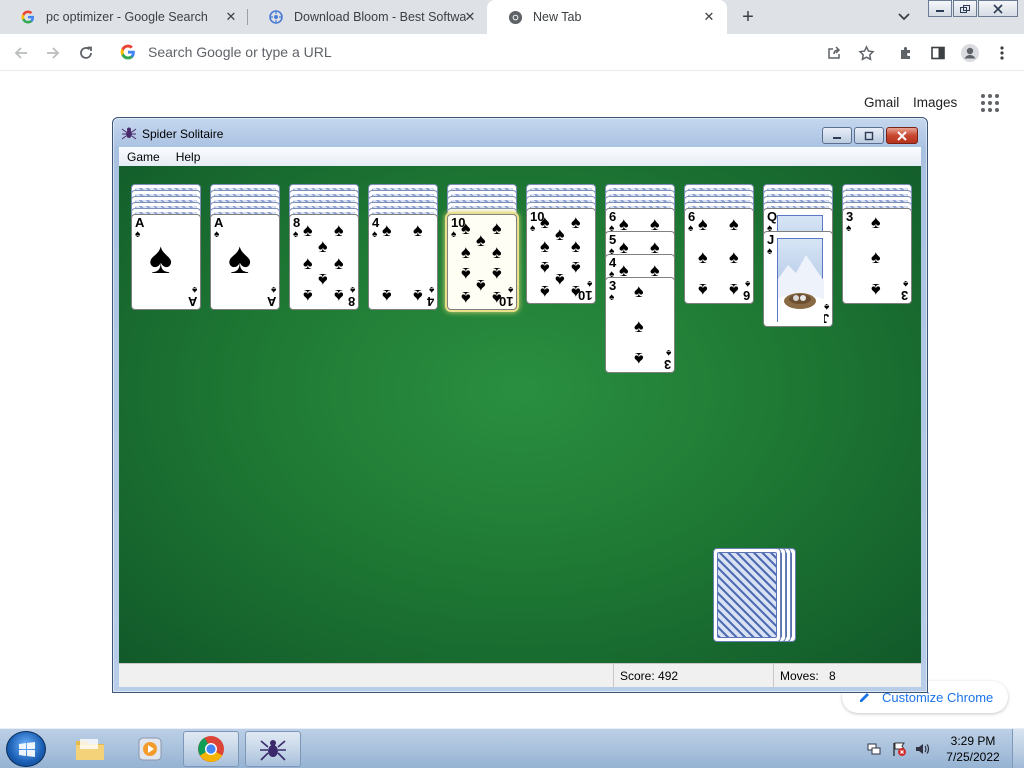 The image size is (1024, 768). I want to click on omnibox-input, so click(448, 52).